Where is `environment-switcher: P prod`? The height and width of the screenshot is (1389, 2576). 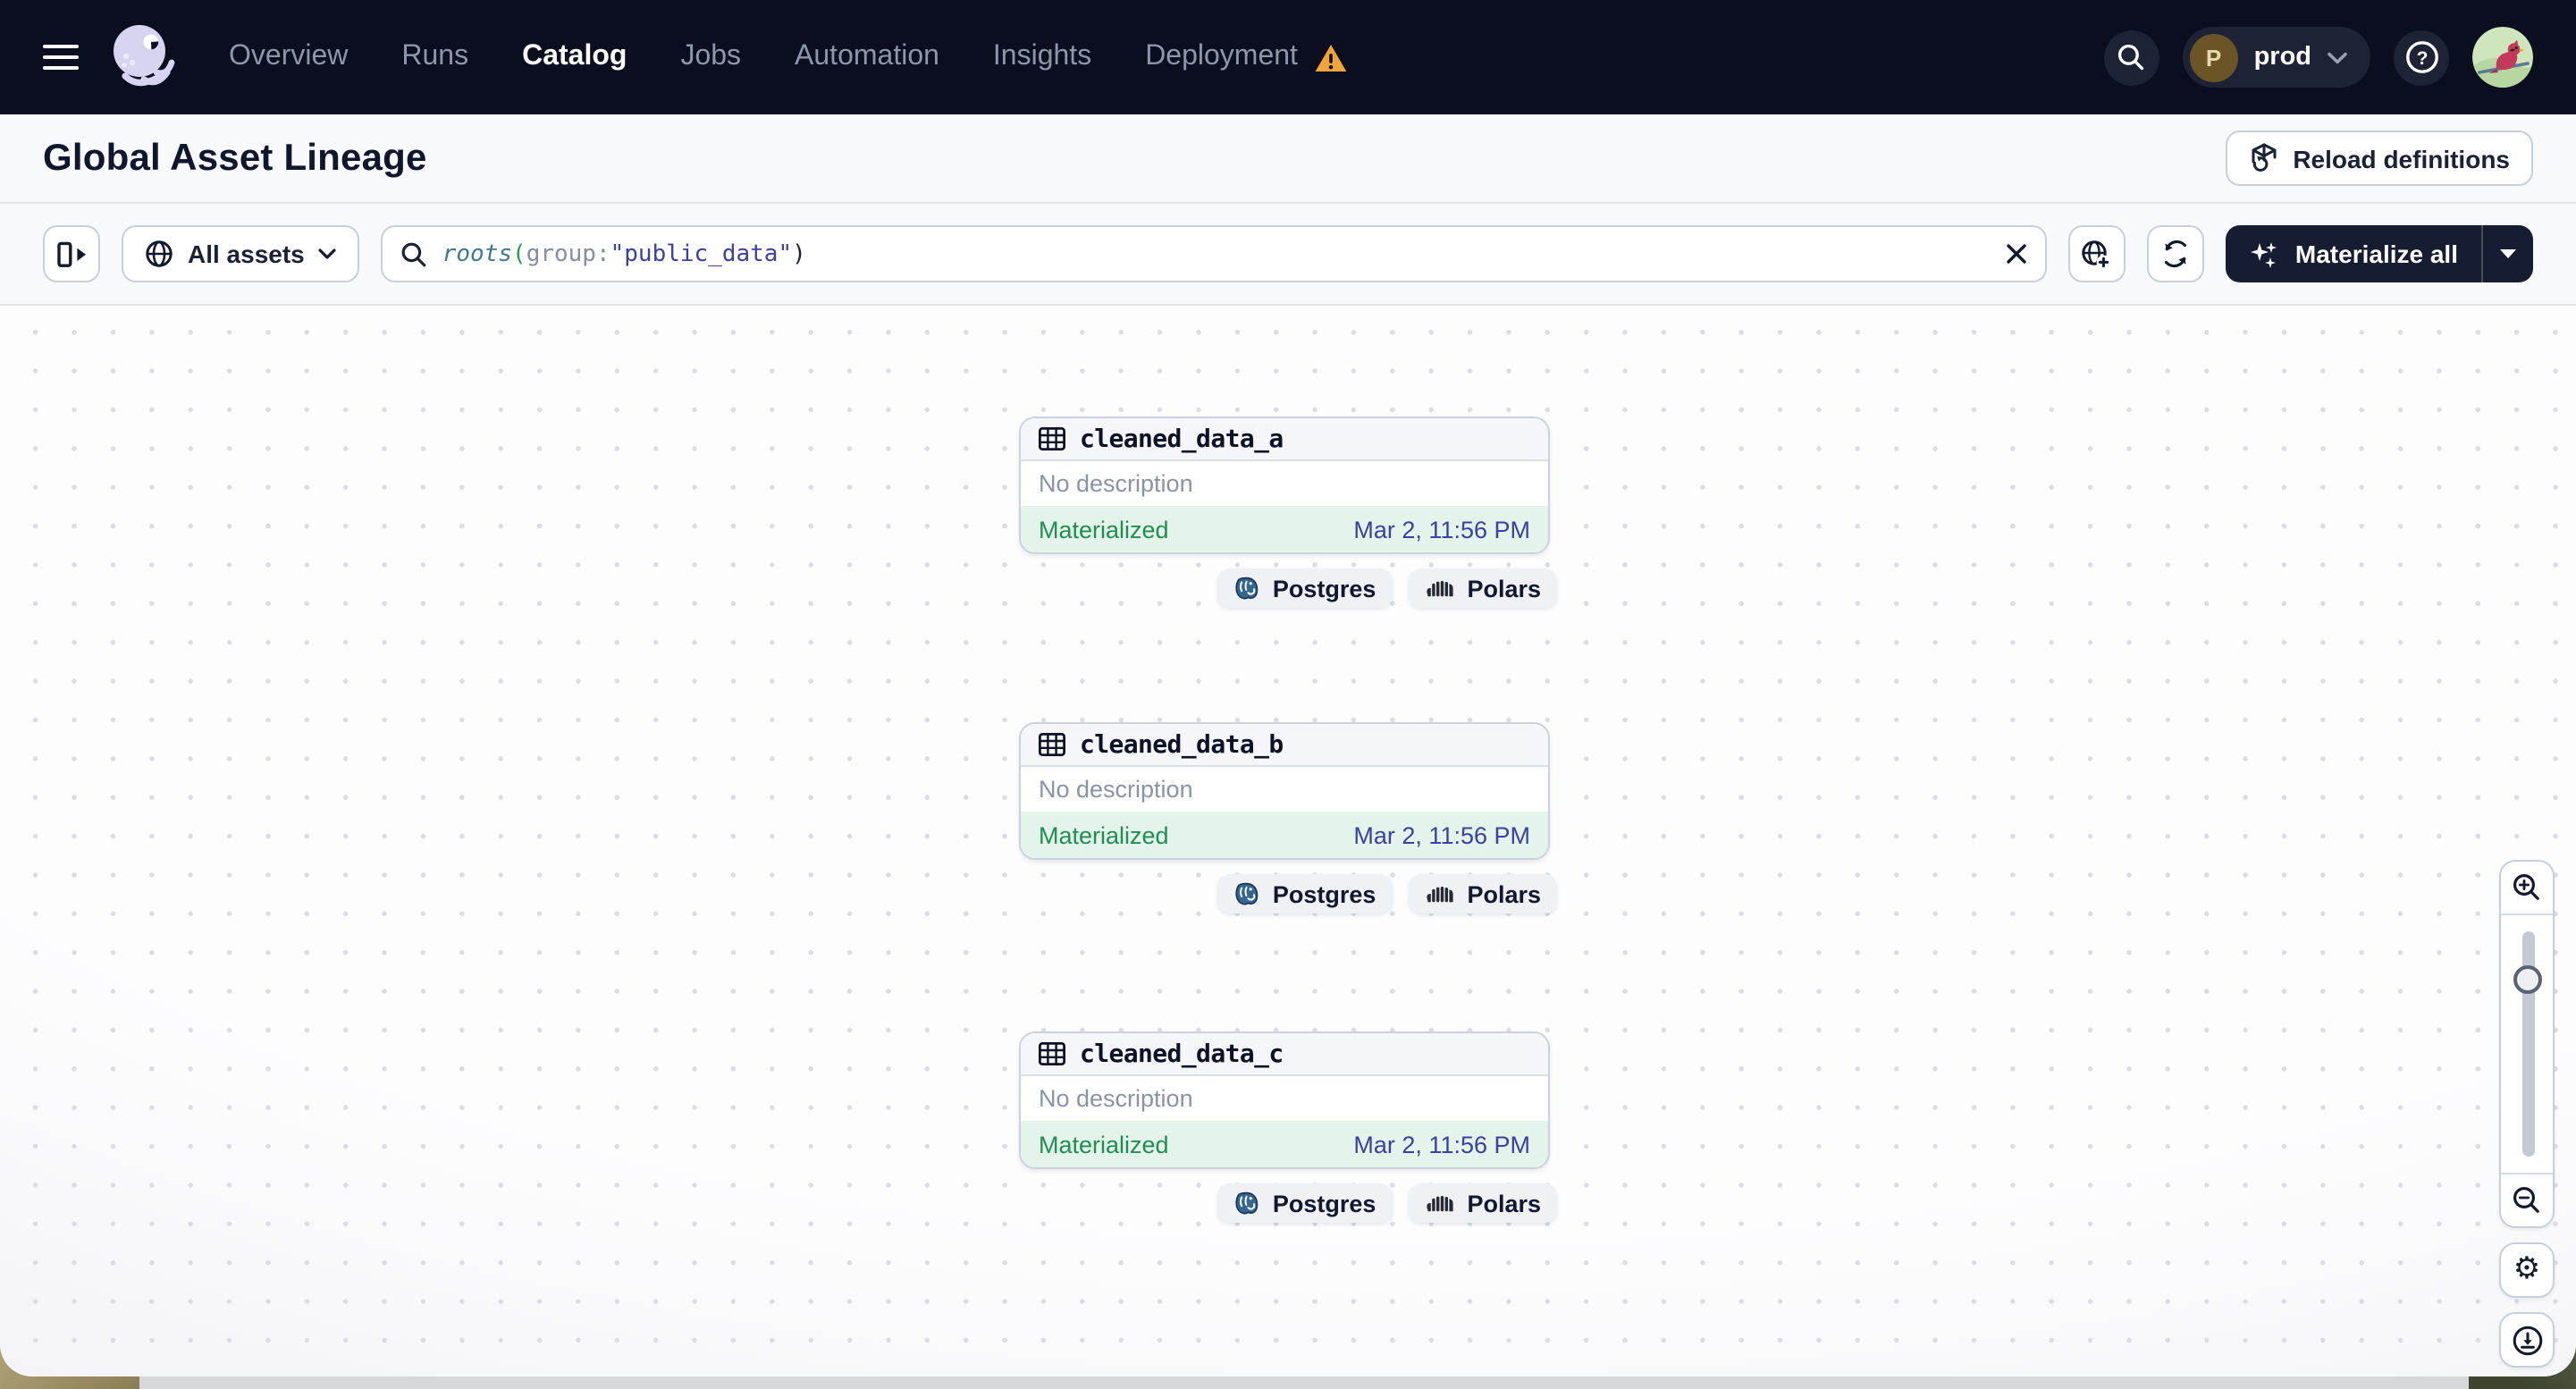 environment-switcher: P prod is located at coordinates (2276, 57).